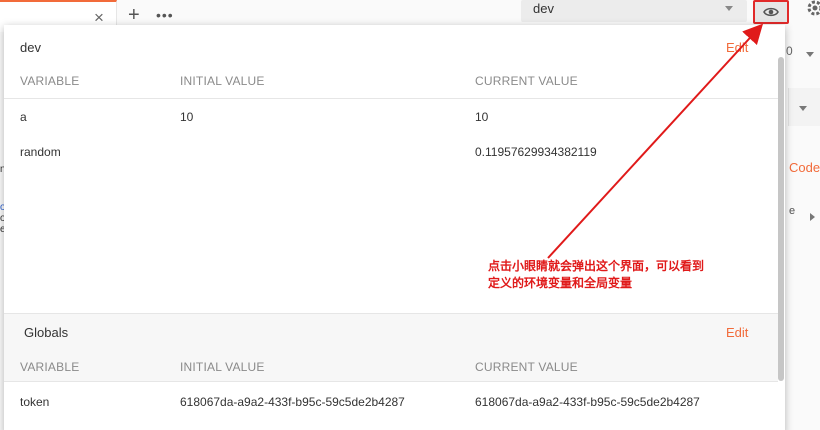  I want to click on annotation-text: 点击小眼睛就会弹出这个界面，可以看到 定义的环境变量和全局变量, so click(623, 275).